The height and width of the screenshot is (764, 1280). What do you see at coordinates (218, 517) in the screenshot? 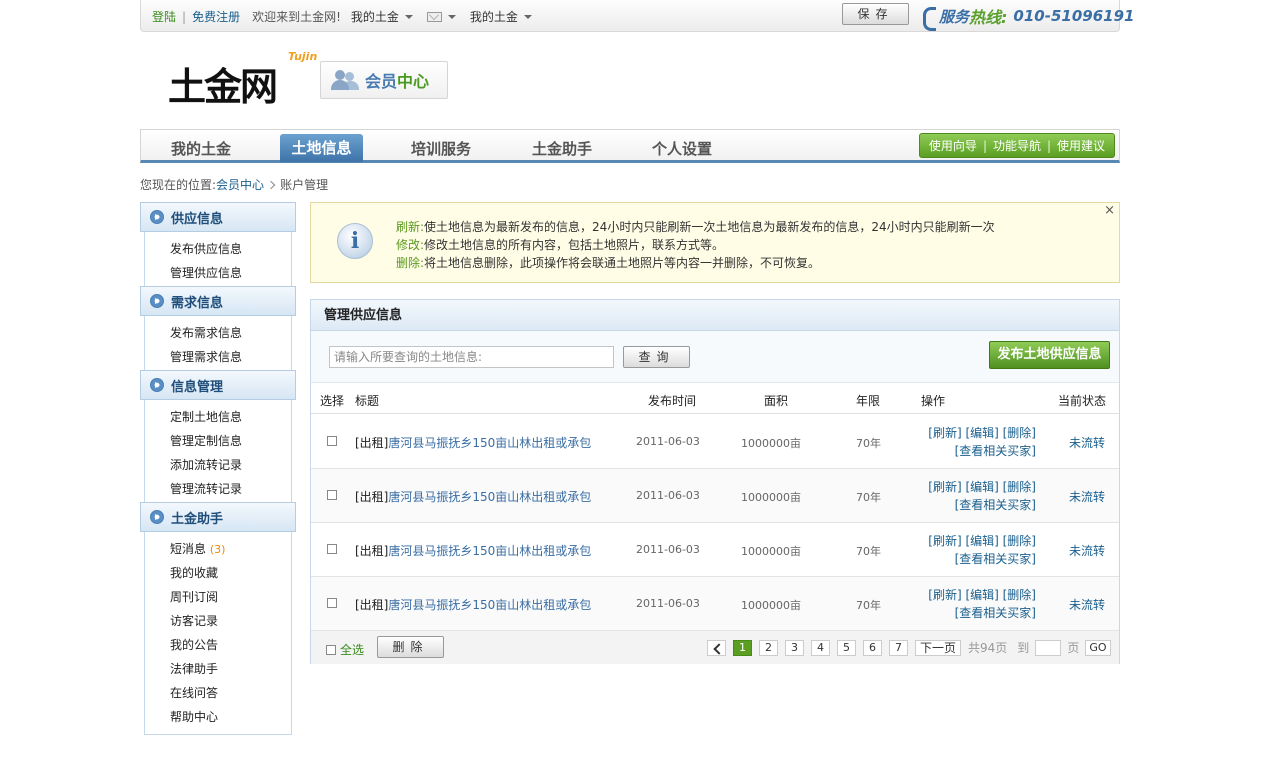
I see `sidebar-group-assistant: 土金助手` at bounding box center [218, 517].